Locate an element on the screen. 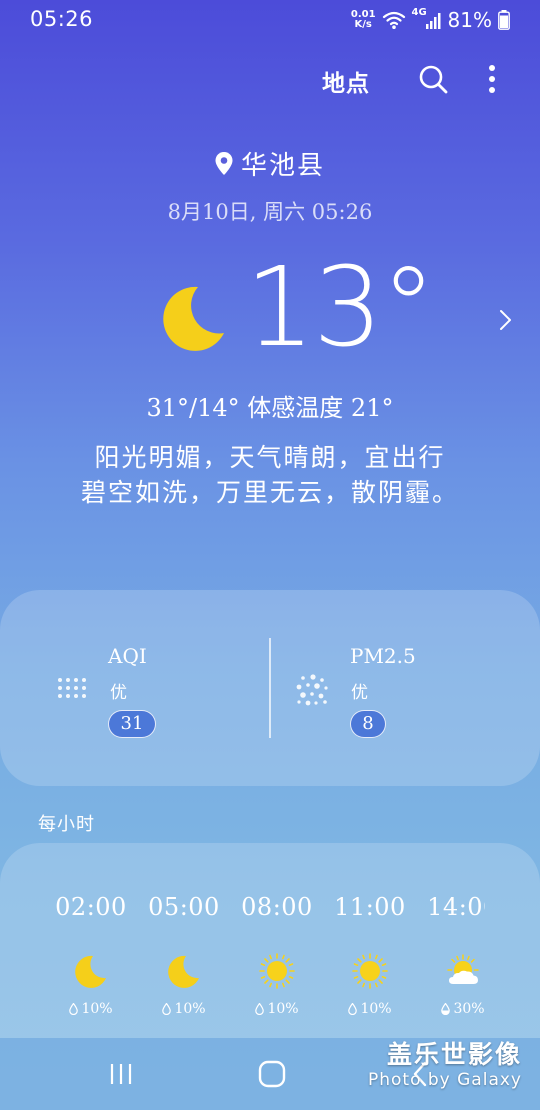 The height and width of the screenshot is (1110, 540). hourly-item: 02:00 10% is located at coordinates (91, 963).